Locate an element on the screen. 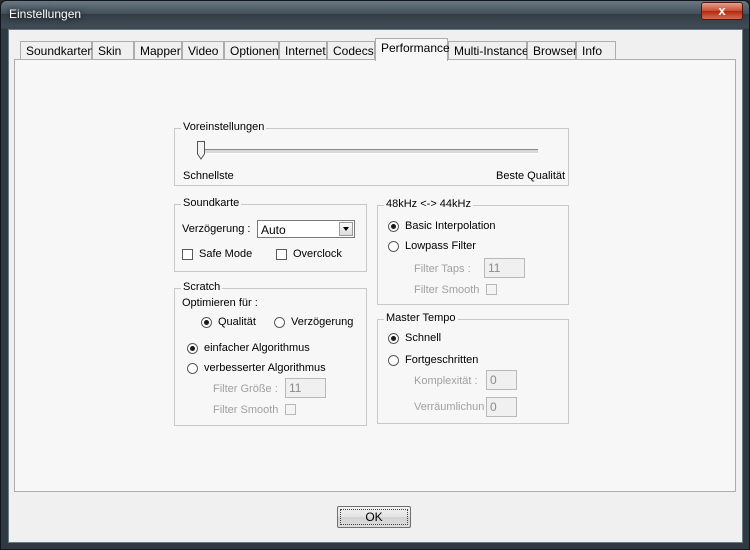  spatial-label: Verräumlichung is located at coordinates (449, 407).